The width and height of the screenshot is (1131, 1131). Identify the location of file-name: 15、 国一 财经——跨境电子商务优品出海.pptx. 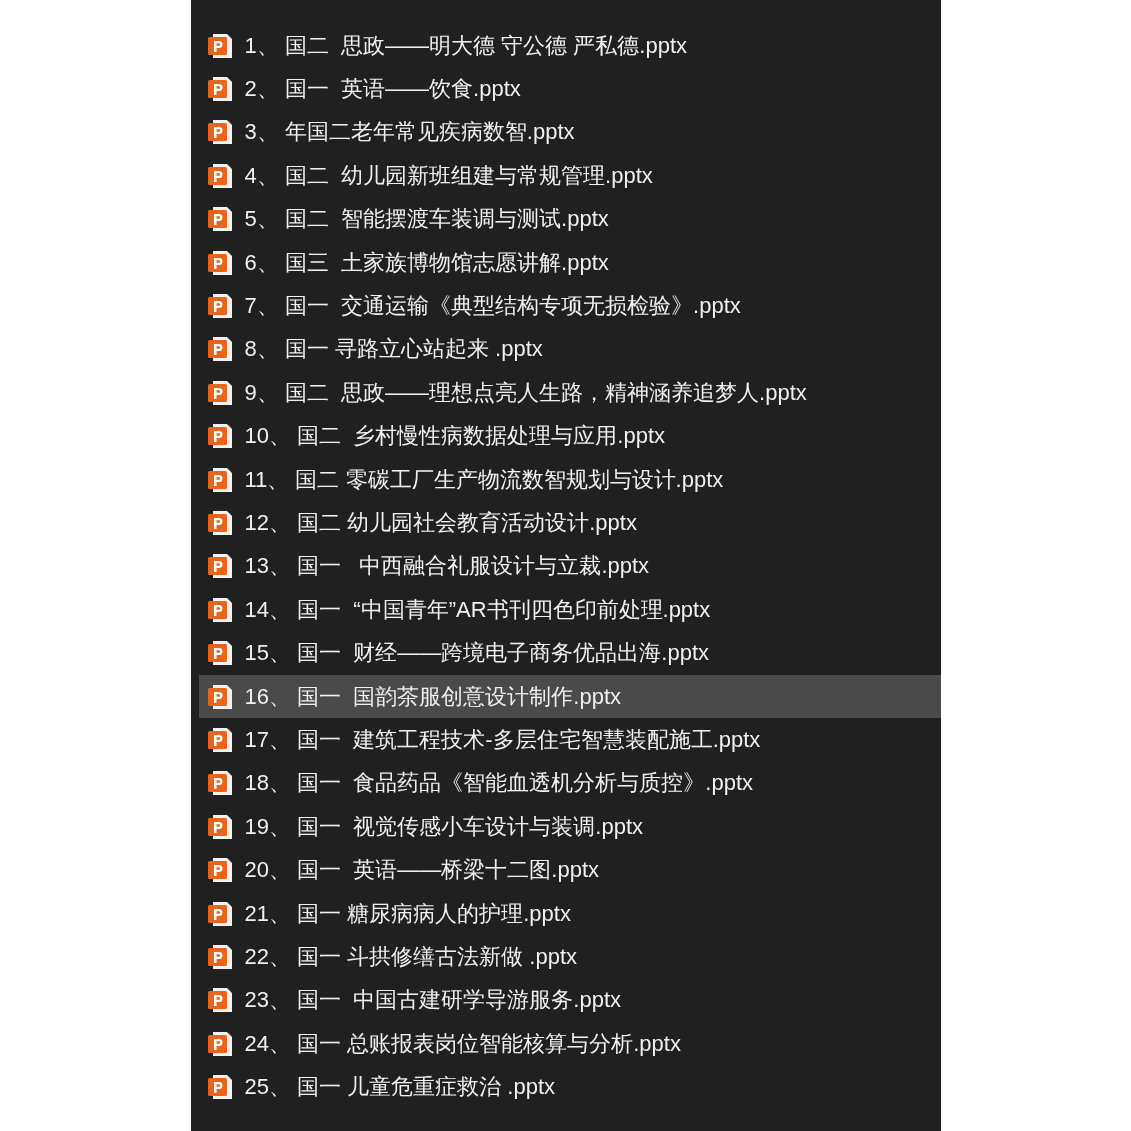
(476, 653).